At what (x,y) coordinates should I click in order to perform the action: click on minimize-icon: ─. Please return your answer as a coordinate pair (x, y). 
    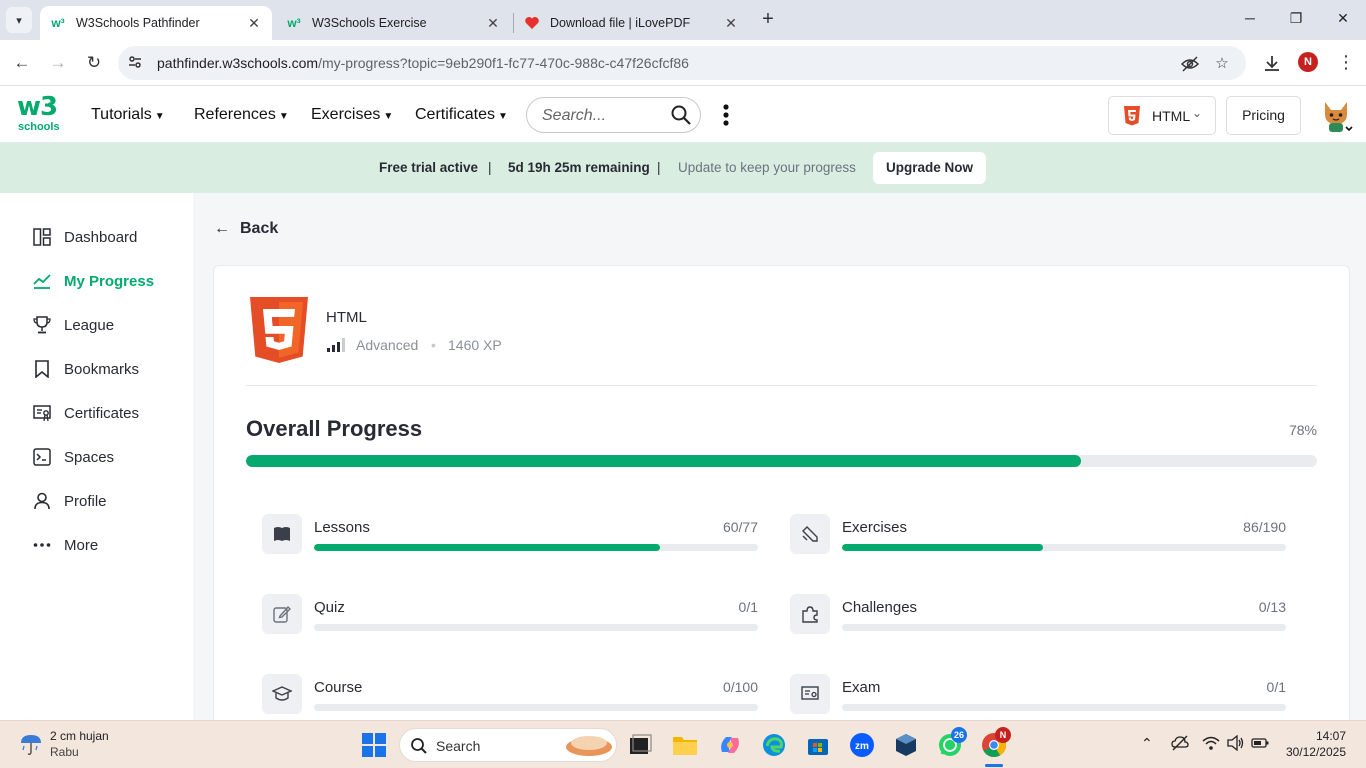
    Looking at the image, I should click on (1250, 20).